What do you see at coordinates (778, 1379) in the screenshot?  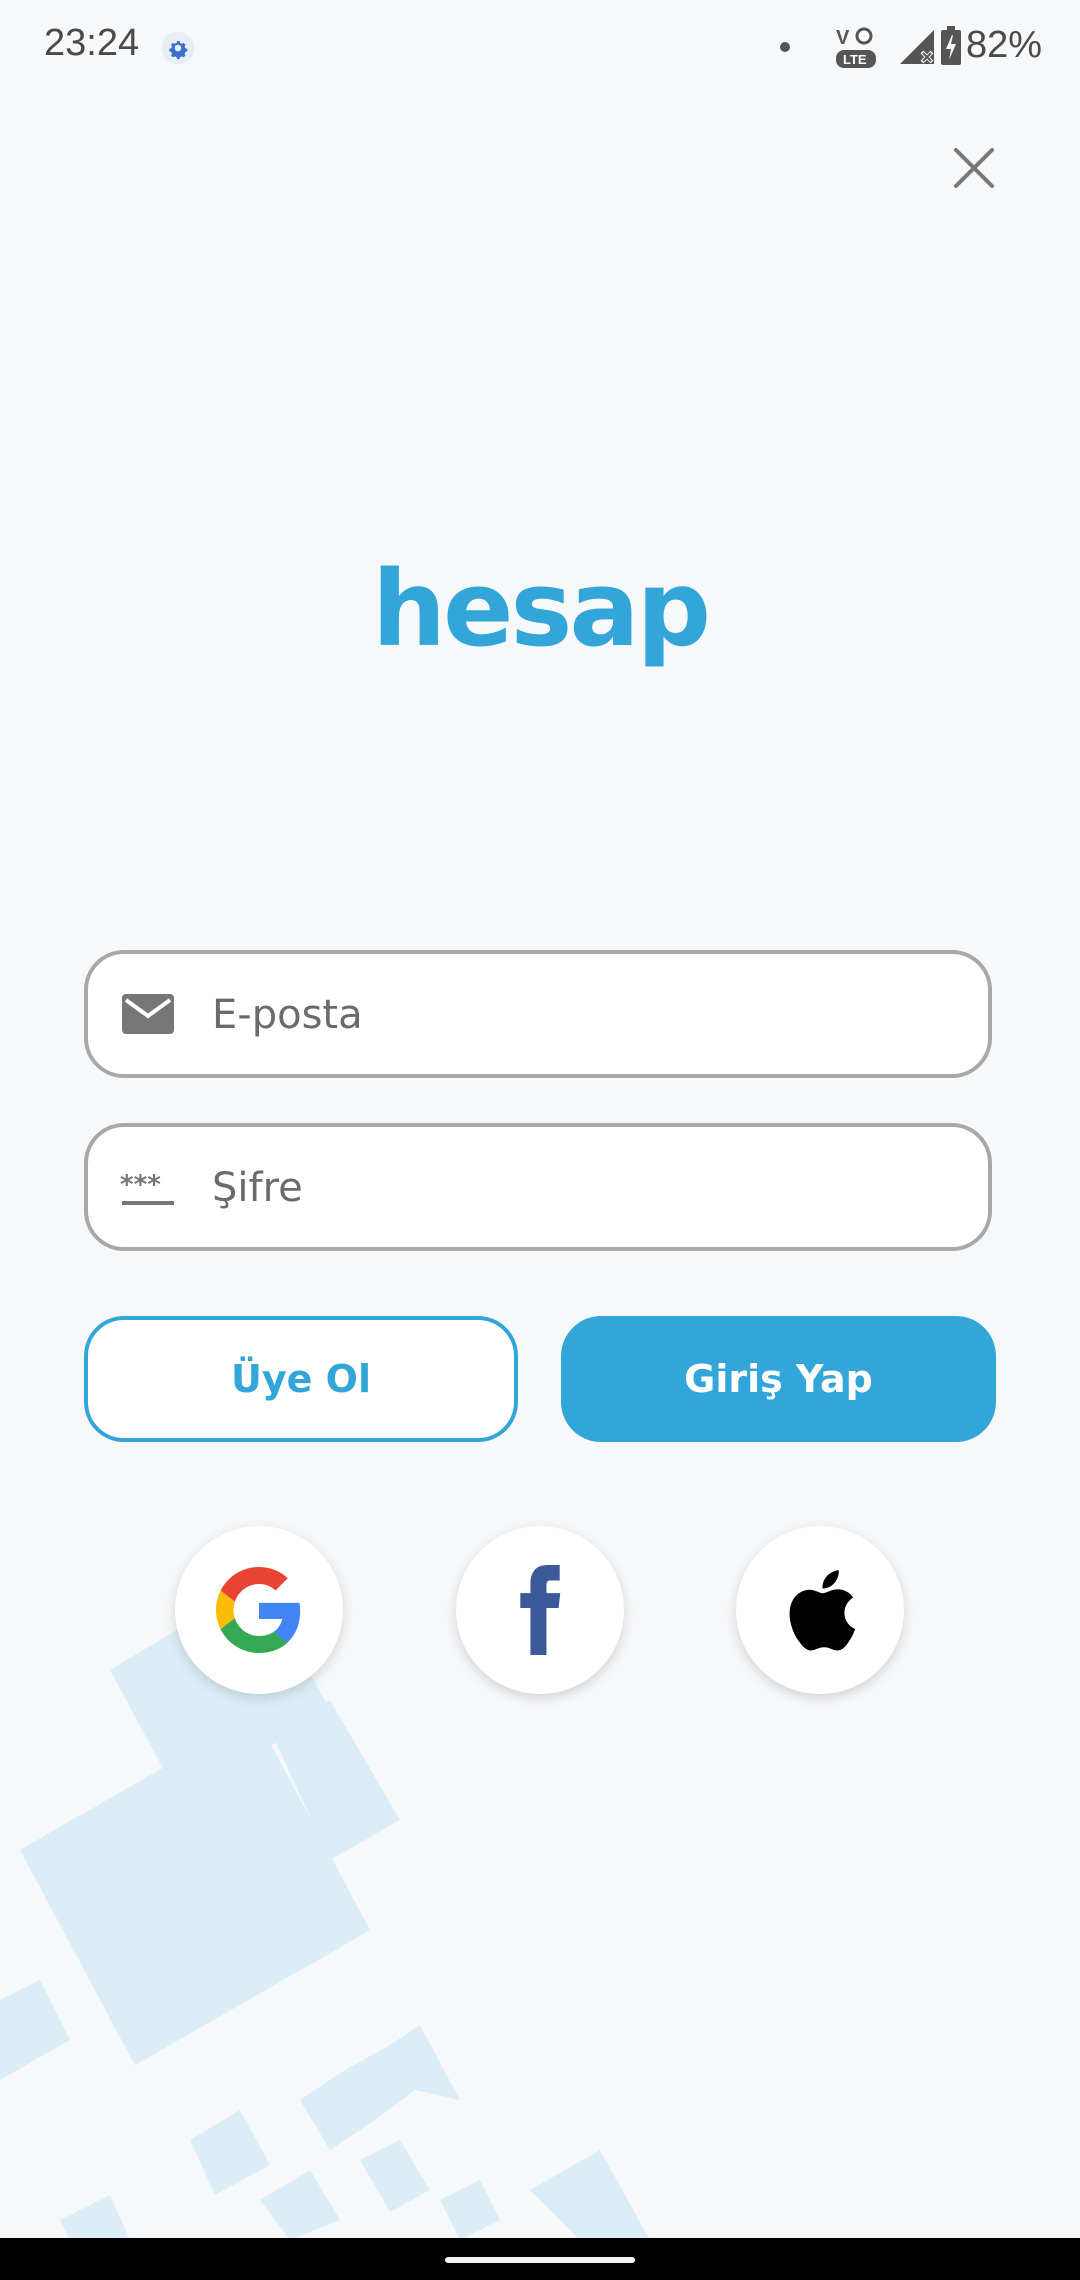 I see `login-button: Giriş Yap` at bounding box center [778, 1379].